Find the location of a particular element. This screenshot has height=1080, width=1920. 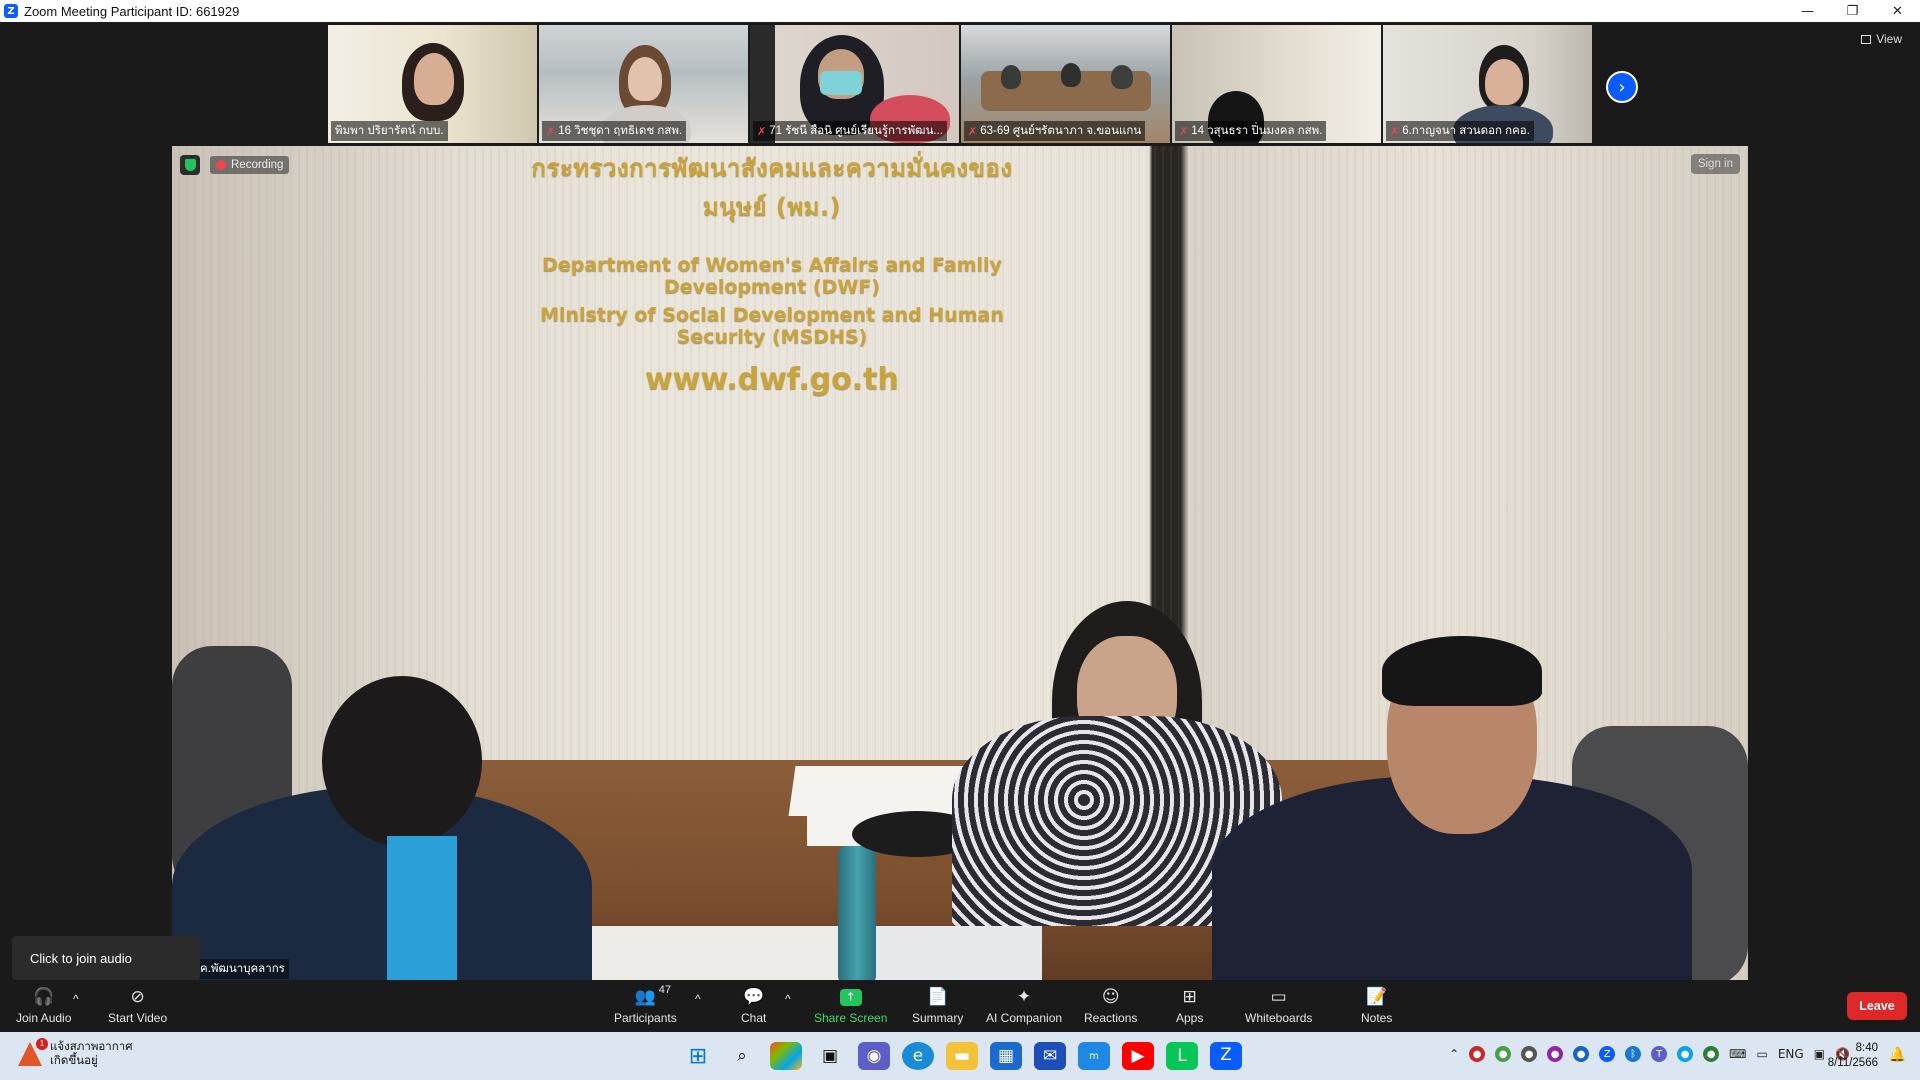

maximize-button: ❐ is located at coordinates (1852, 11).